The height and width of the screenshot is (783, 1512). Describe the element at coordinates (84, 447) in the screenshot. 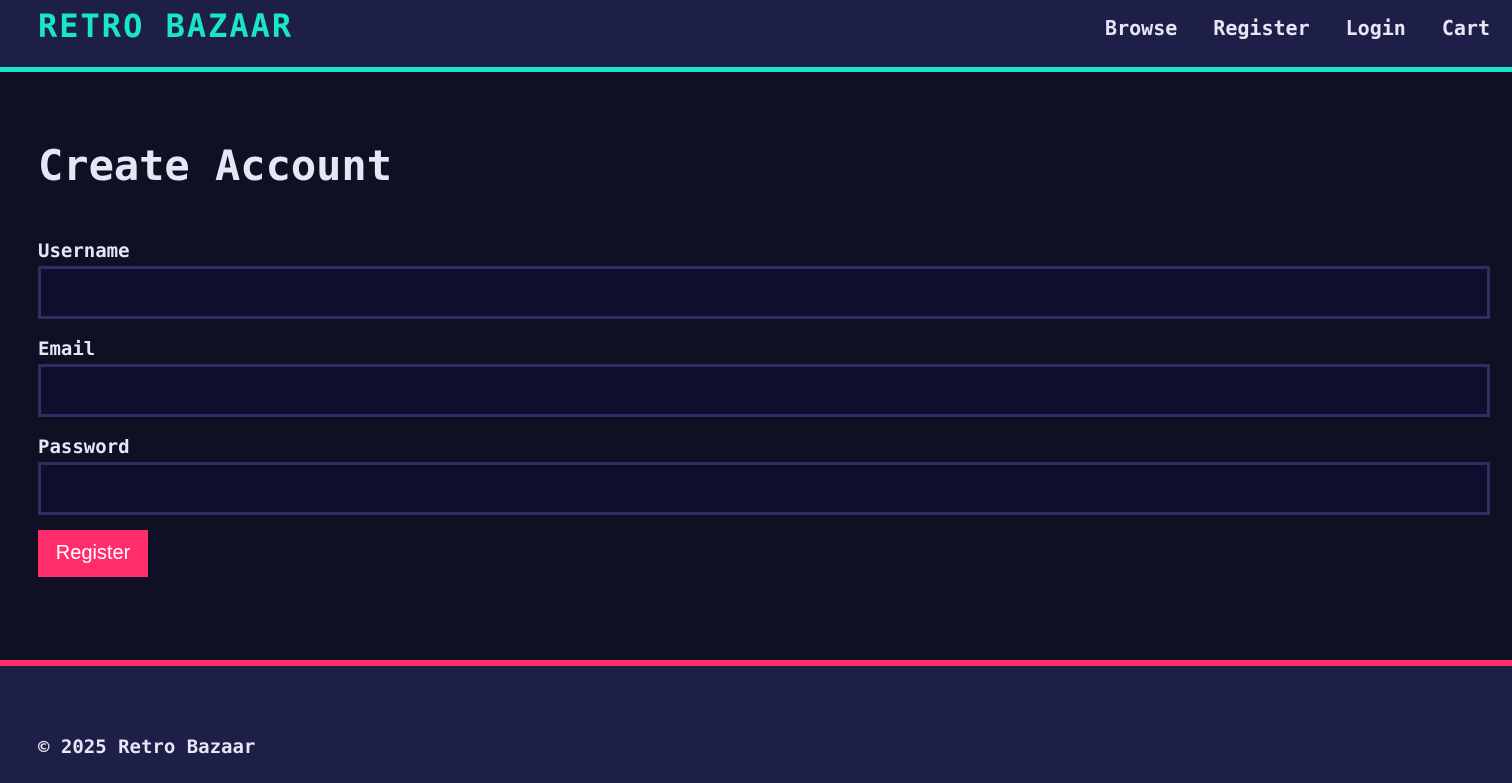

I see `password-label: Password` at that location.